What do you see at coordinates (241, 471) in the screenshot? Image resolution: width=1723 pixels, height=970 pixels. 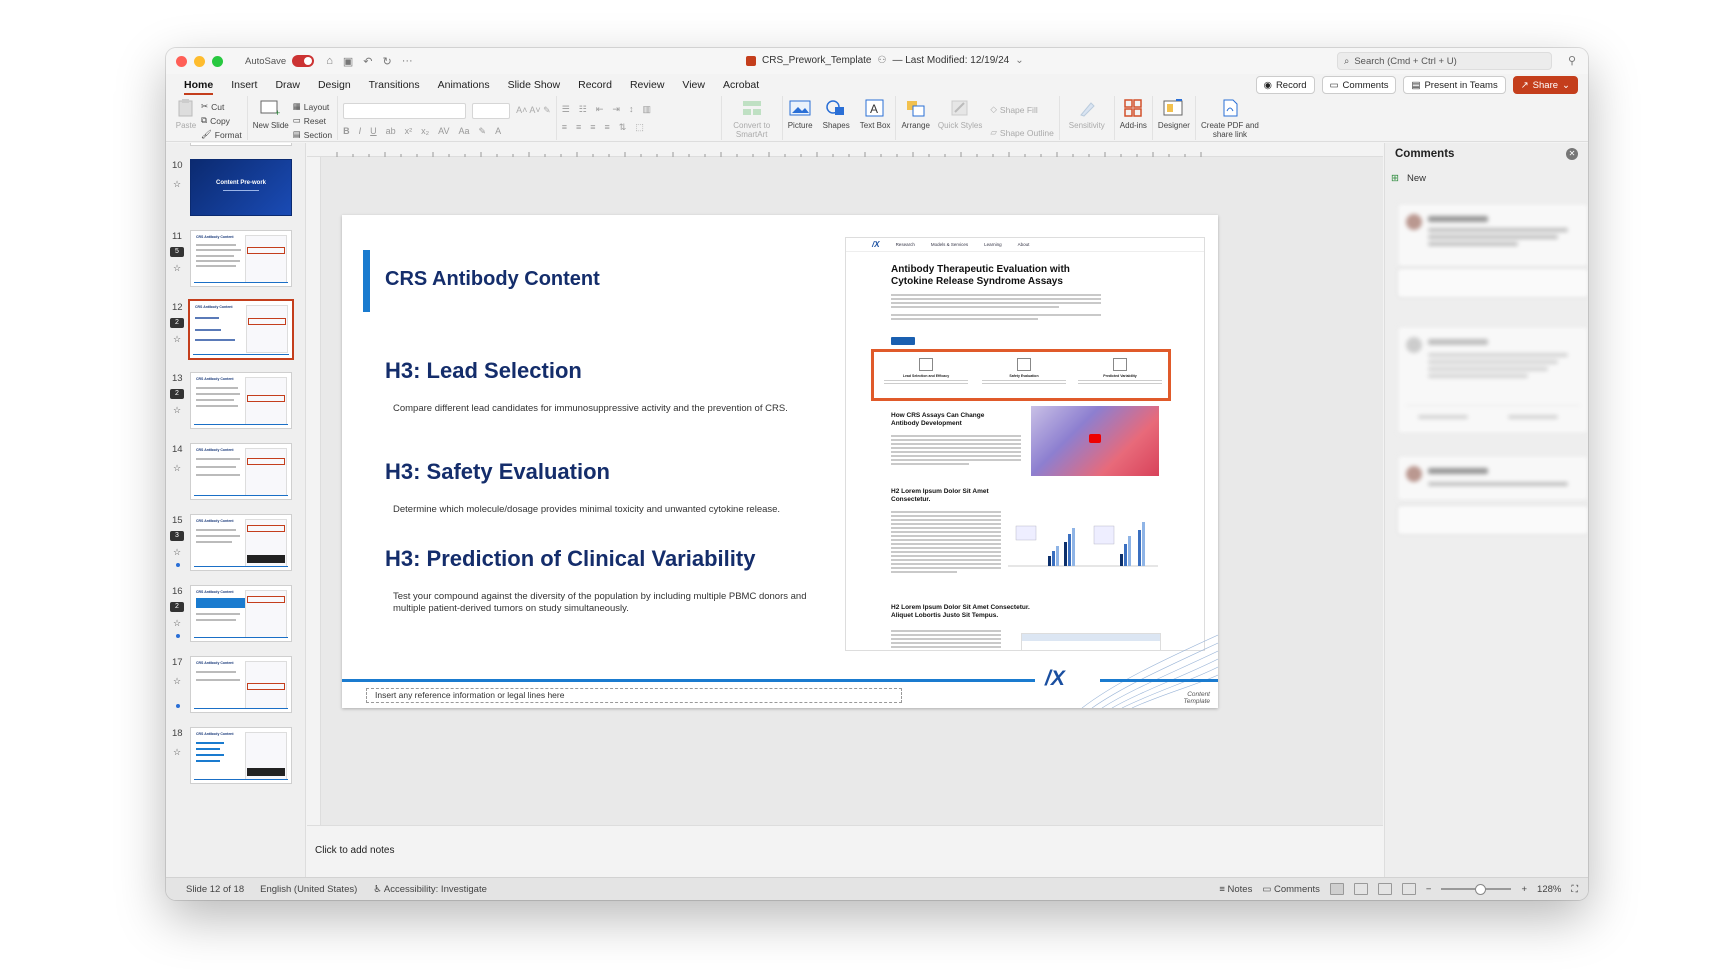 I see `slide-thumbnail-14: CRS Antibody Content` at bounding box center [241, 471].